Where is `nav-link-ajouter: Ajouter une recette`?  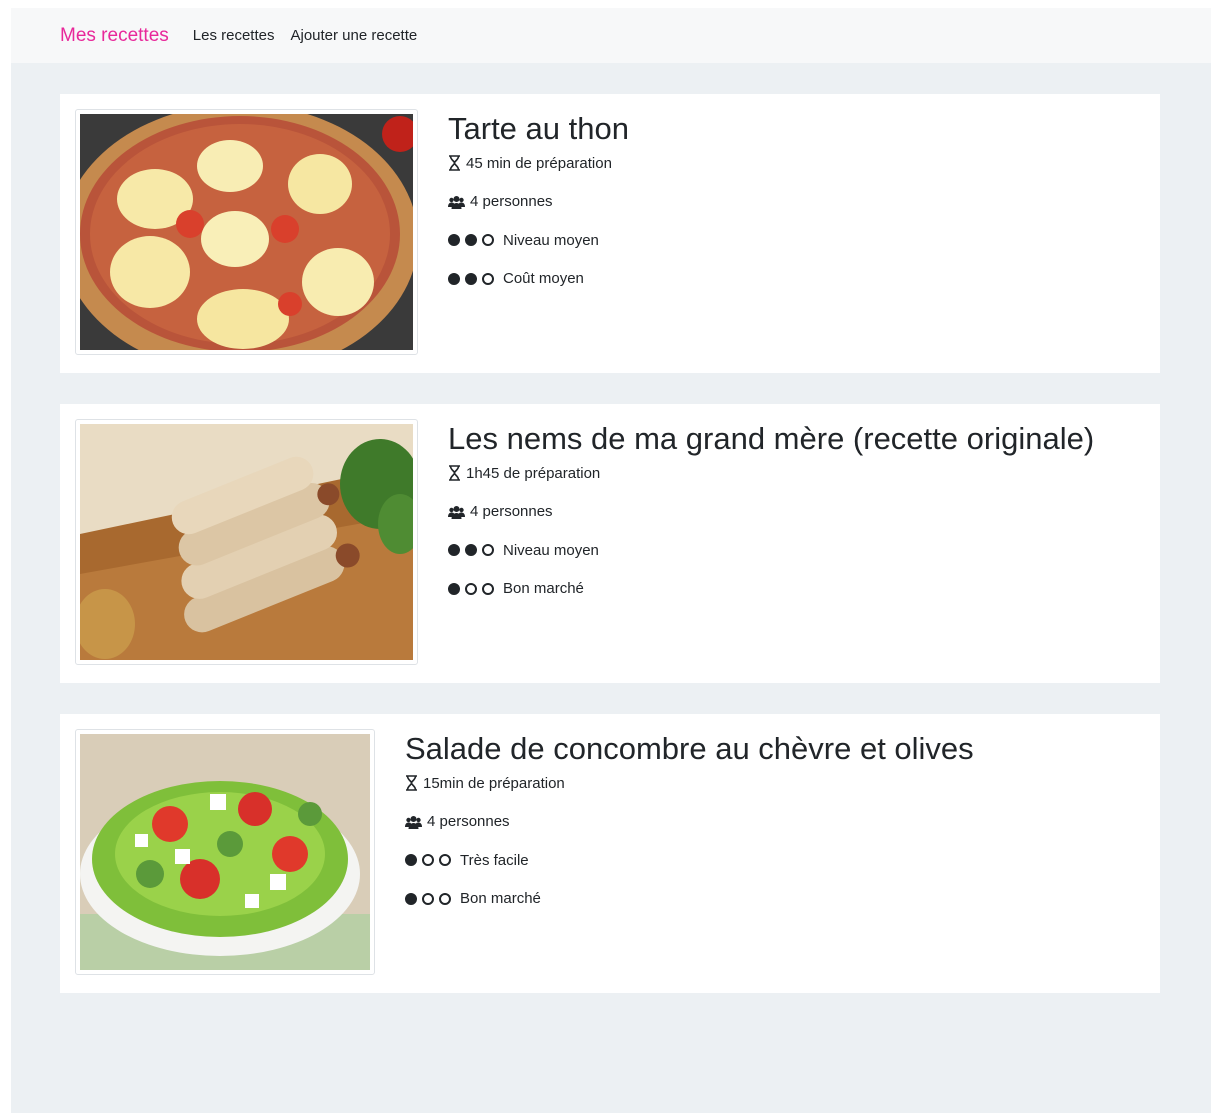
nav-link-ajouter: Ajouter une recette is located at coordinates (353, 35).